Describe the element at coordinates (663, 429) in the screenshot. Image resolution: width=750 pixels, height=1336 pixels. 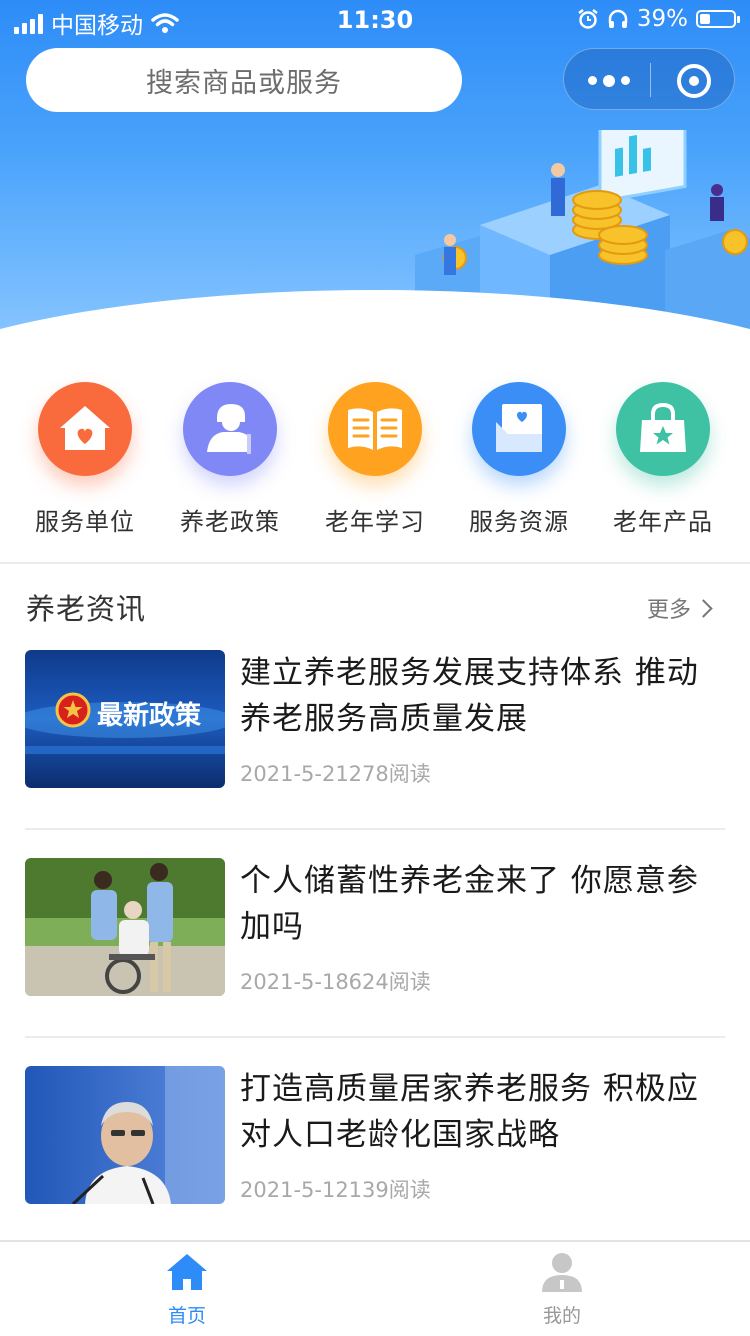
I see `shopping-bag-star-icon` at that location.